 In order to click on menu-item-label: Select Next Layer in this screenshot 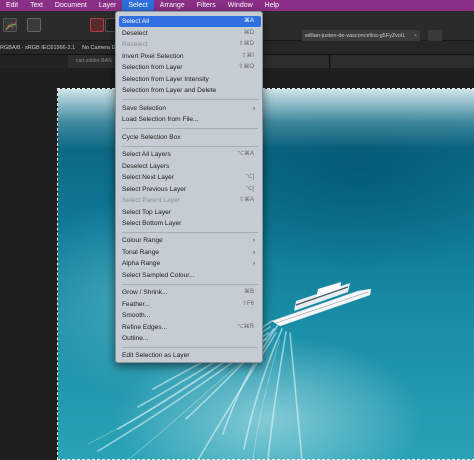, I will do `click(148, 177)`.